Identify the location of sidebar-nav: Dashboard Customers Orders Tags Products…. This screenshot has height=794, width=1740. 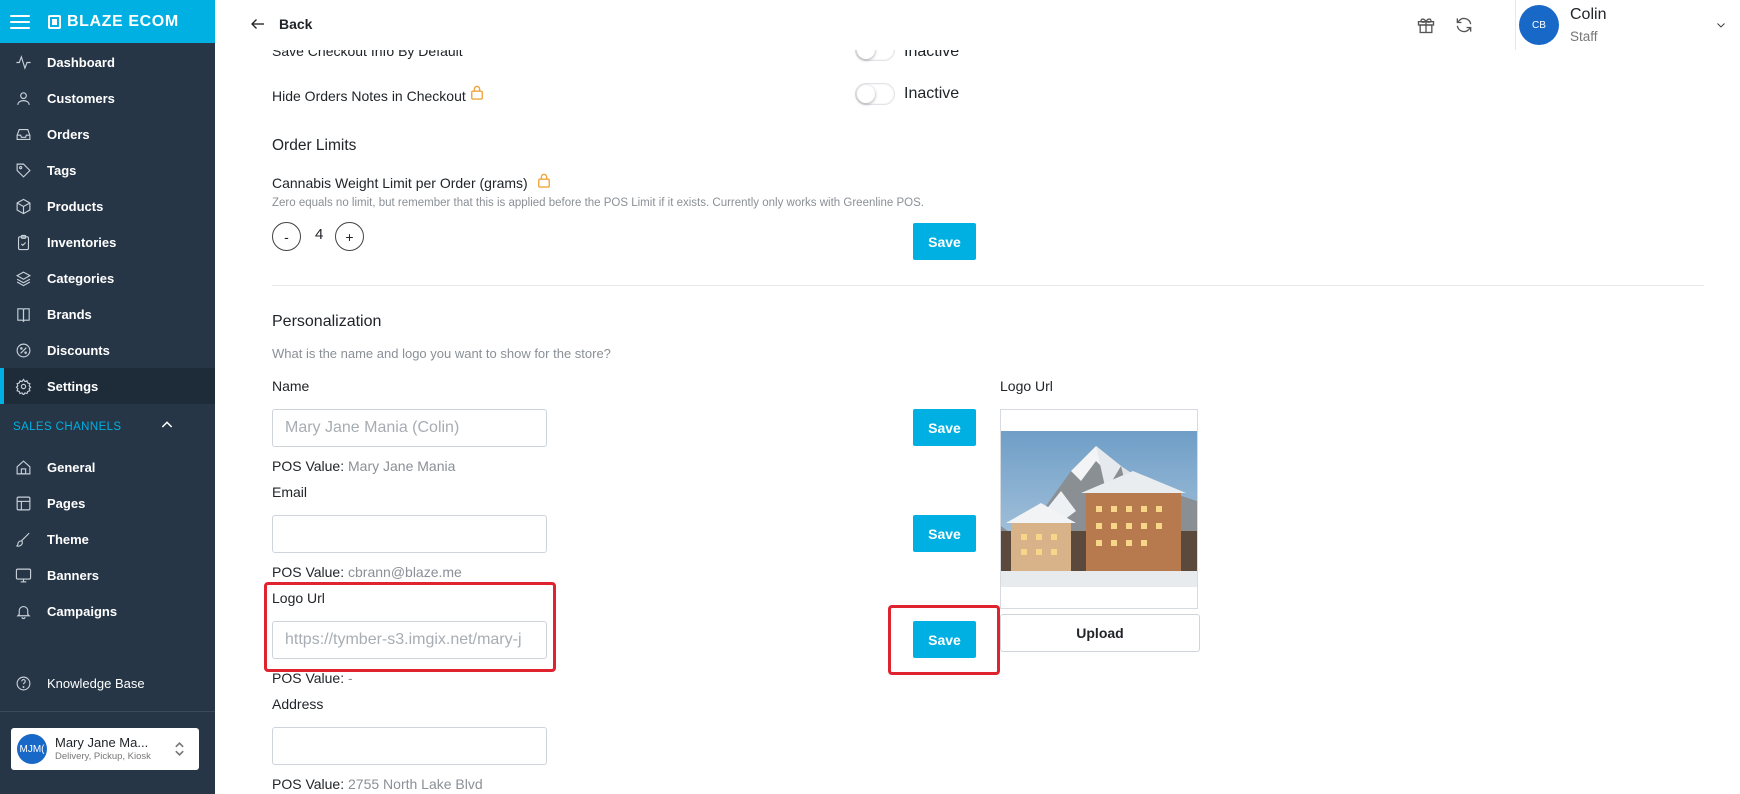
(107, 224).